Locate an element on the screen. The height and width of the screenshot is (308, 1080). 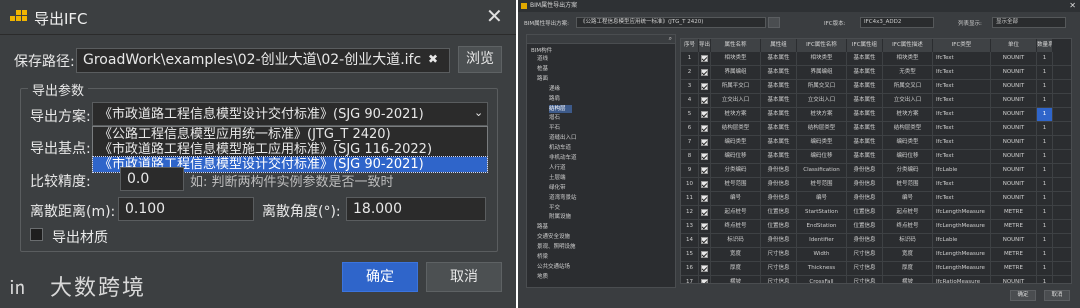
column-header: 数量系数 is located at coordinates (1045, 45).